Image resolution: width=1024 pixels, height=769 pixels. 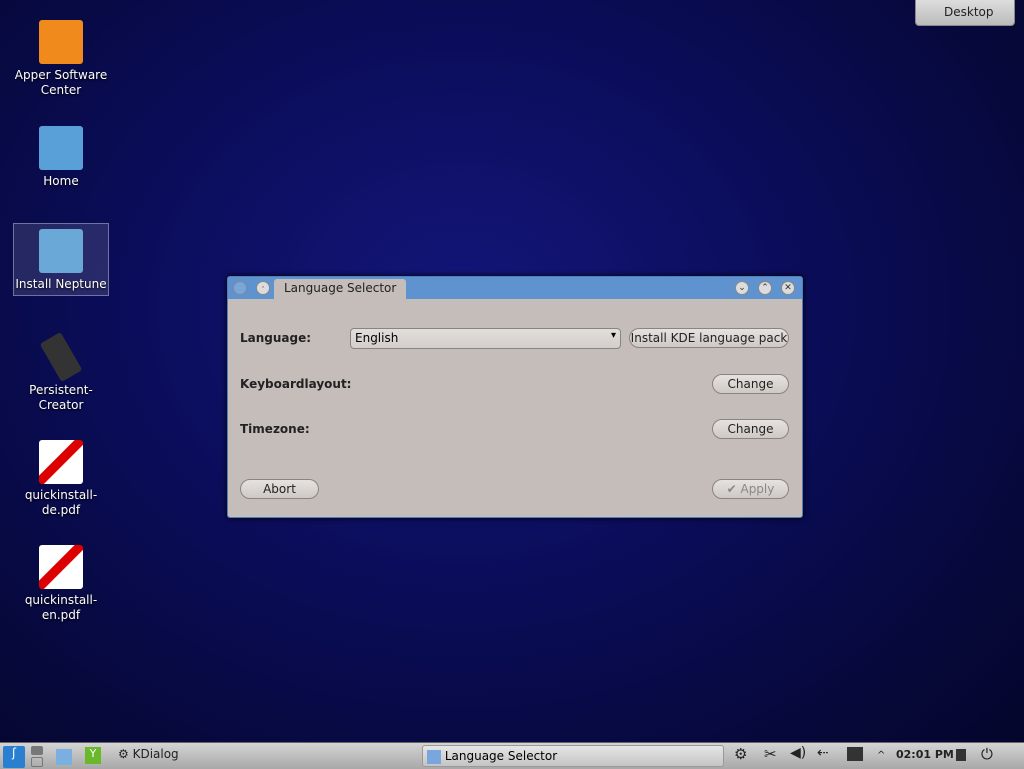 What do you see at coordinates (987, 754) in the screenshot?
I see `power-icon: ⏻` at bounding box center [987, 754].